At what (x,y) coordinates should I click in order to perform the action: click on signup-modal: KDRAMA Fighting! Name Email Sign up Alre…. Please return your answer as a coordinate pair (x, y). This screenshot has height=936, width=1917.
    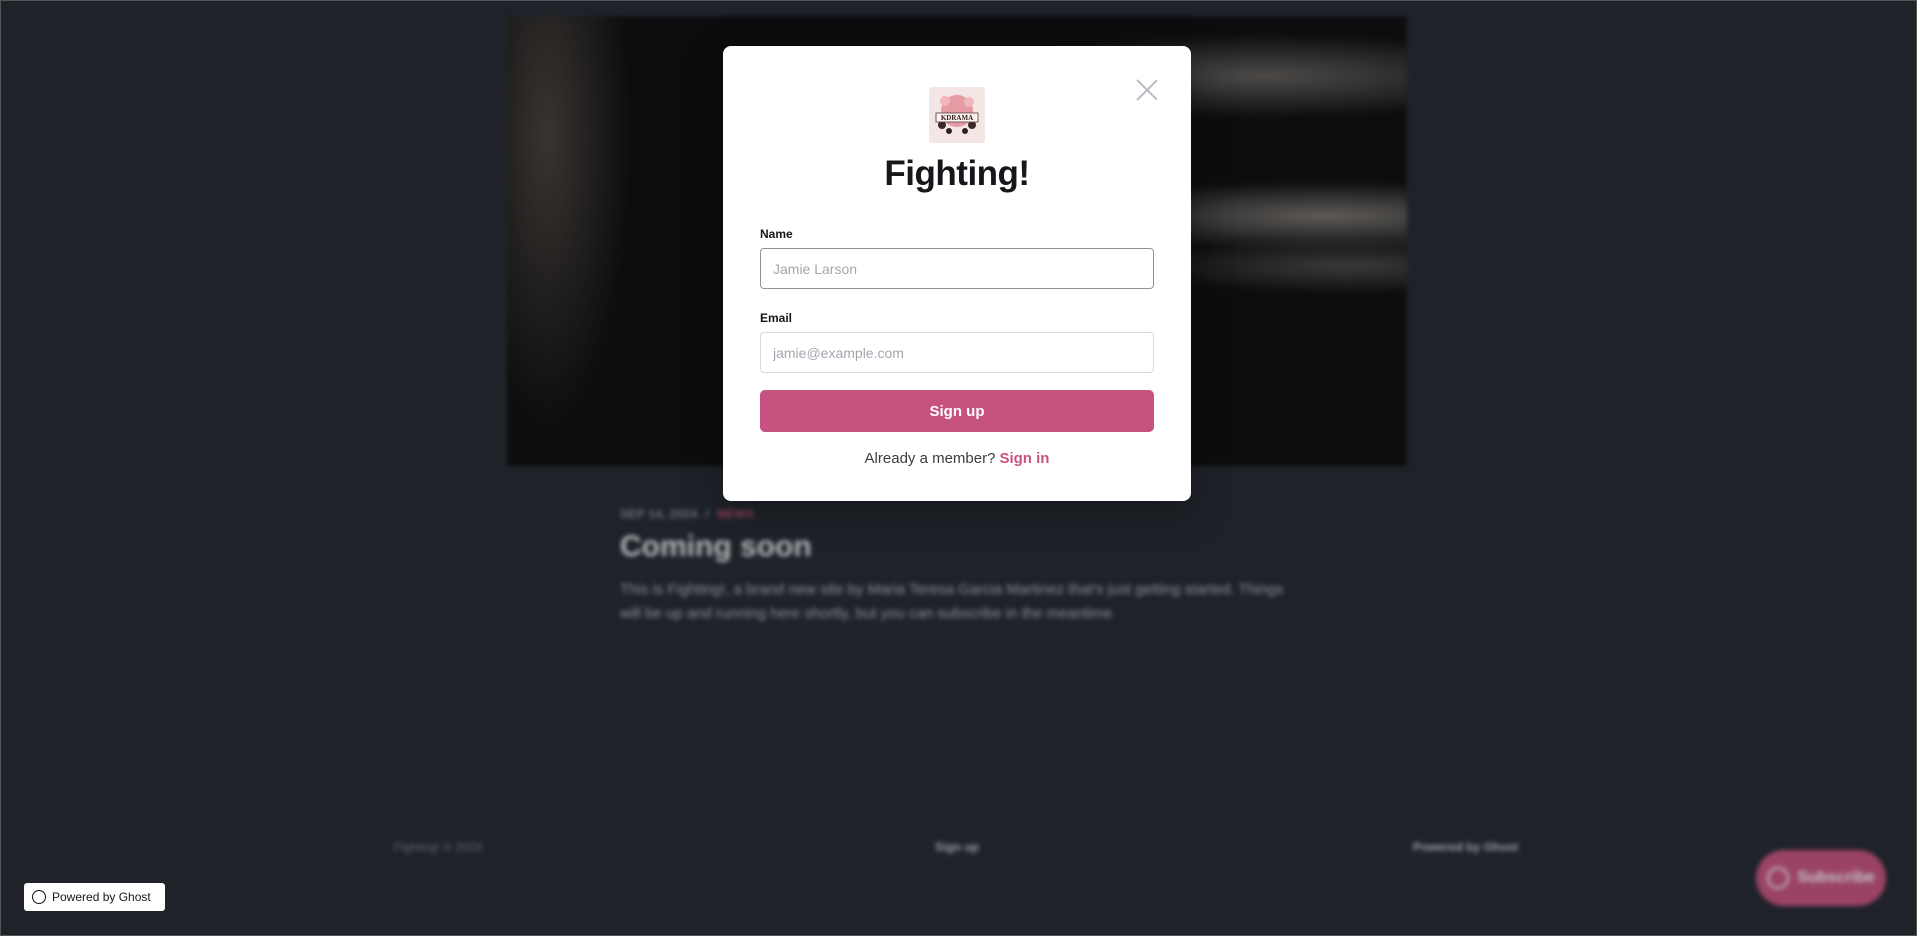
    Looking at the image, I should click on (957, 273).